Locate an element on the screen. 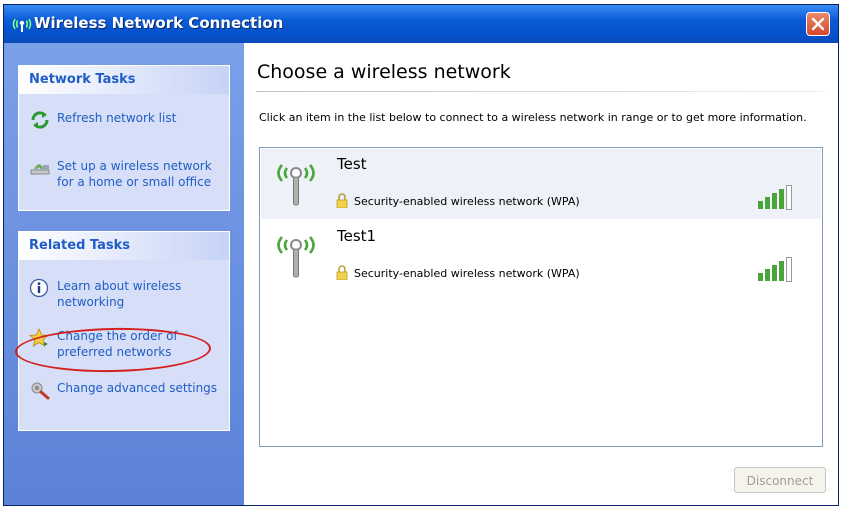 The width and height of the screenshot is (842, 509). related-tasks-header: Related Tasks is located at coordinates (124, 246).